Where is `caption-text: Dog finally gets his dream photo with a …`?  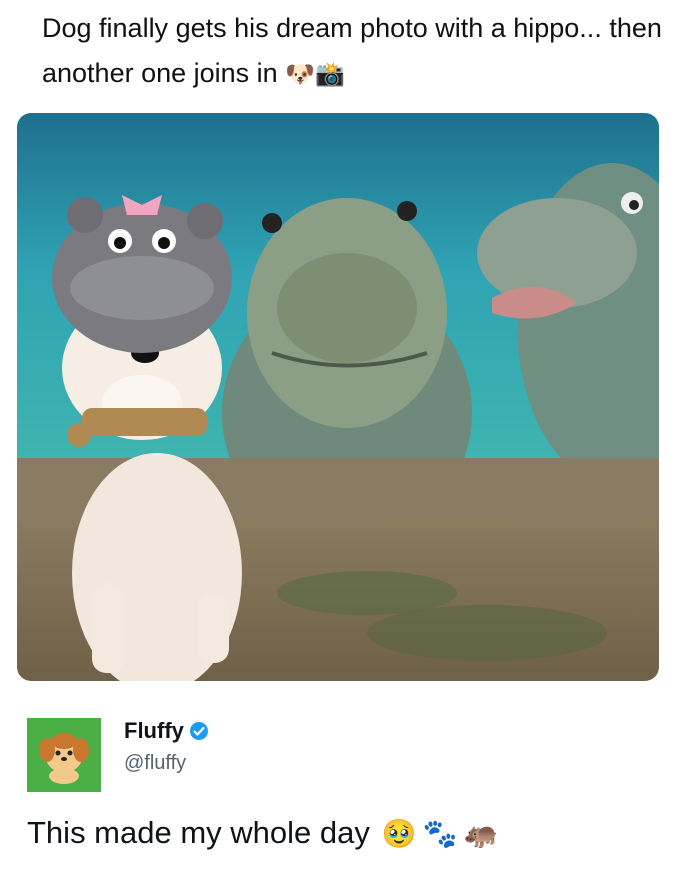 caption-text: Dog finally gets his dream photo with a … is located at coordinates (352, 50).